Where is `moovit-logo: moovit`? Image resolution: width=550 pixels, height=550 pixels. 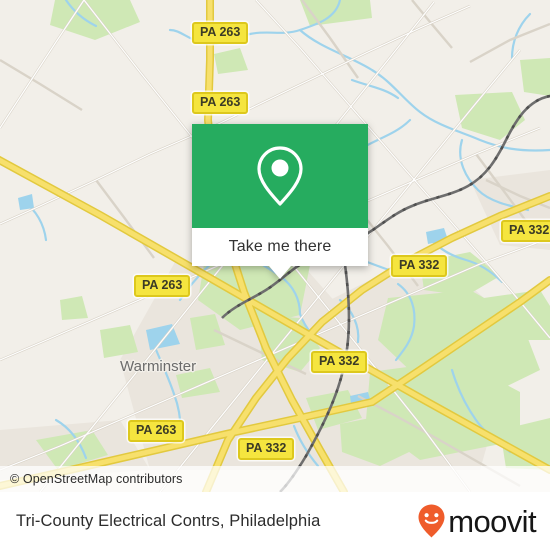 moovit-logo: moovit is located at coordinates (477, 521).